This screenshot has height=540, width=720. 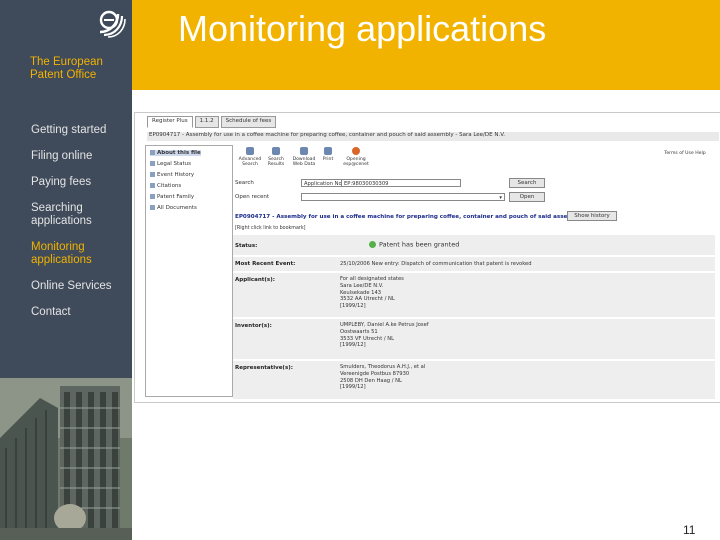 What do you see at coordinates (177, 208) in the screenshot?
I see `item-label: All Documents` at bounding box center [177, 208].